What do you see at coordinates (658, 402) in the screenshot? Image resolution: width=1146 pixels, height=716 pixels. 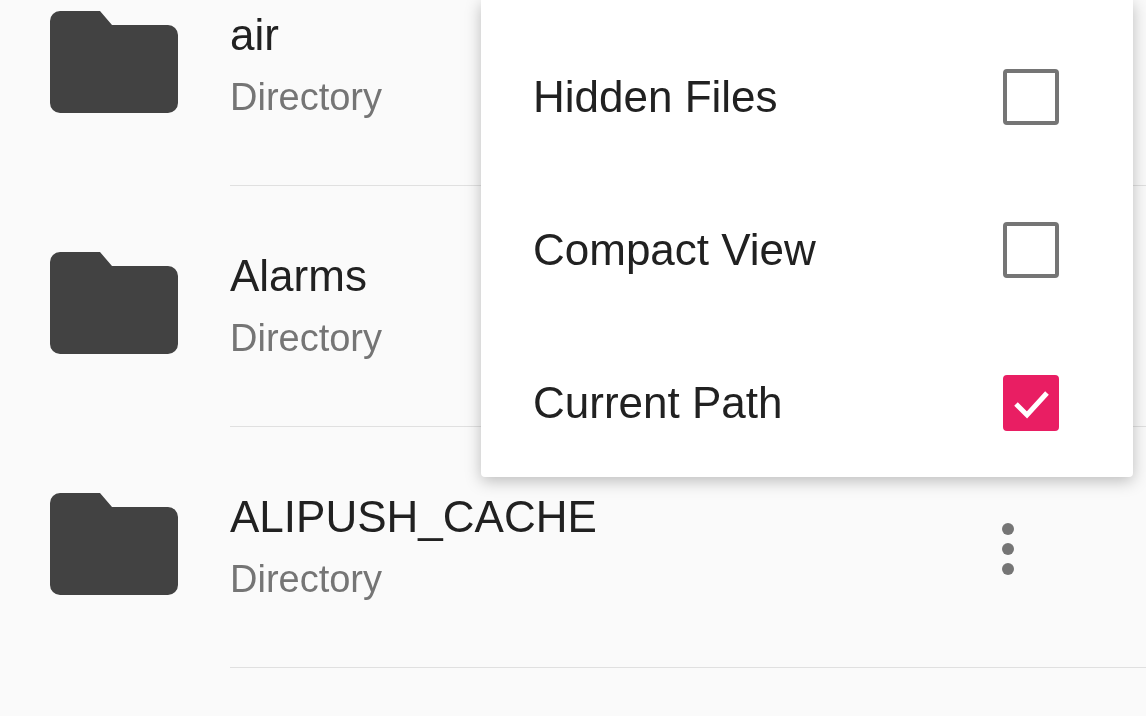 I see `menu-item-label: Current Path` at bounding box center [658, 402].